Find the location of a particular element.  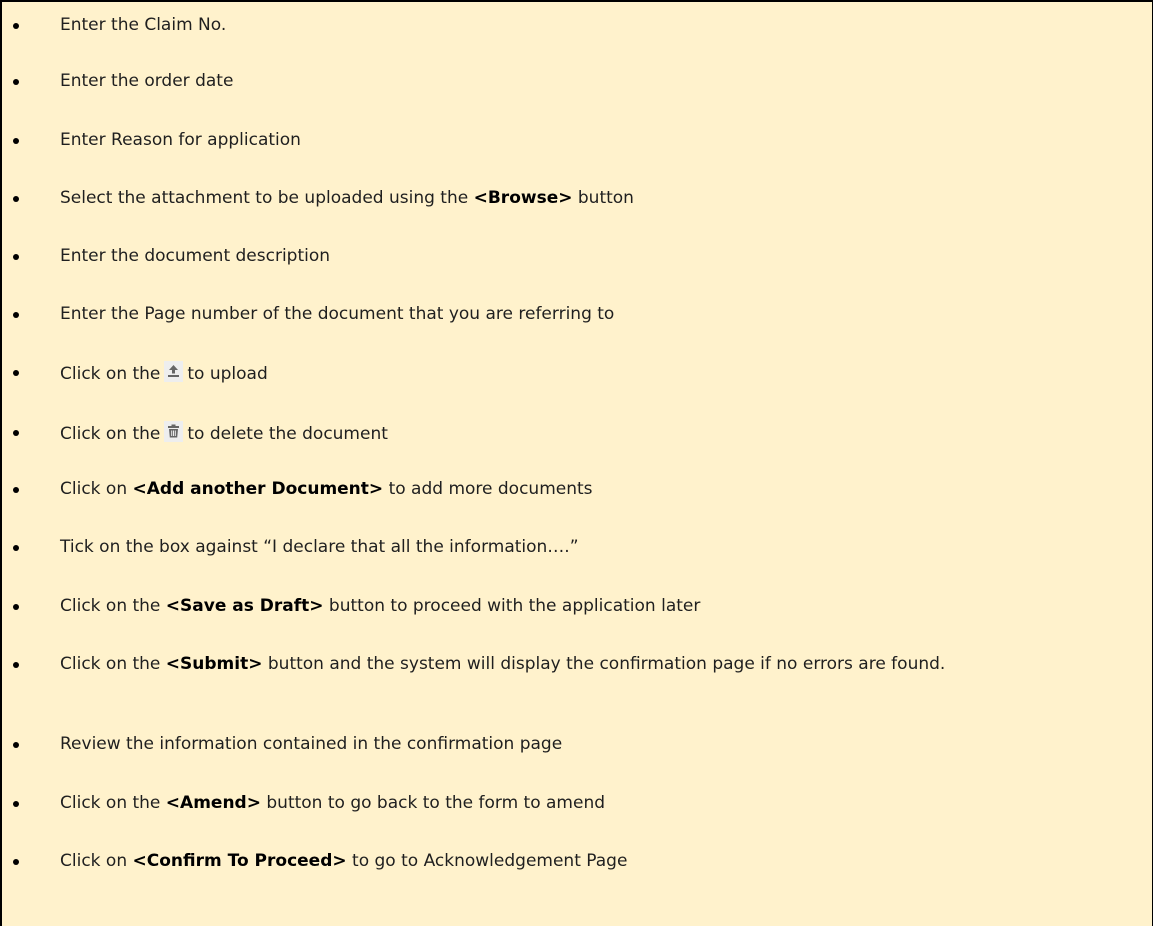

list-item-text: Enter Reason for application is located at coordinates (180, 140).